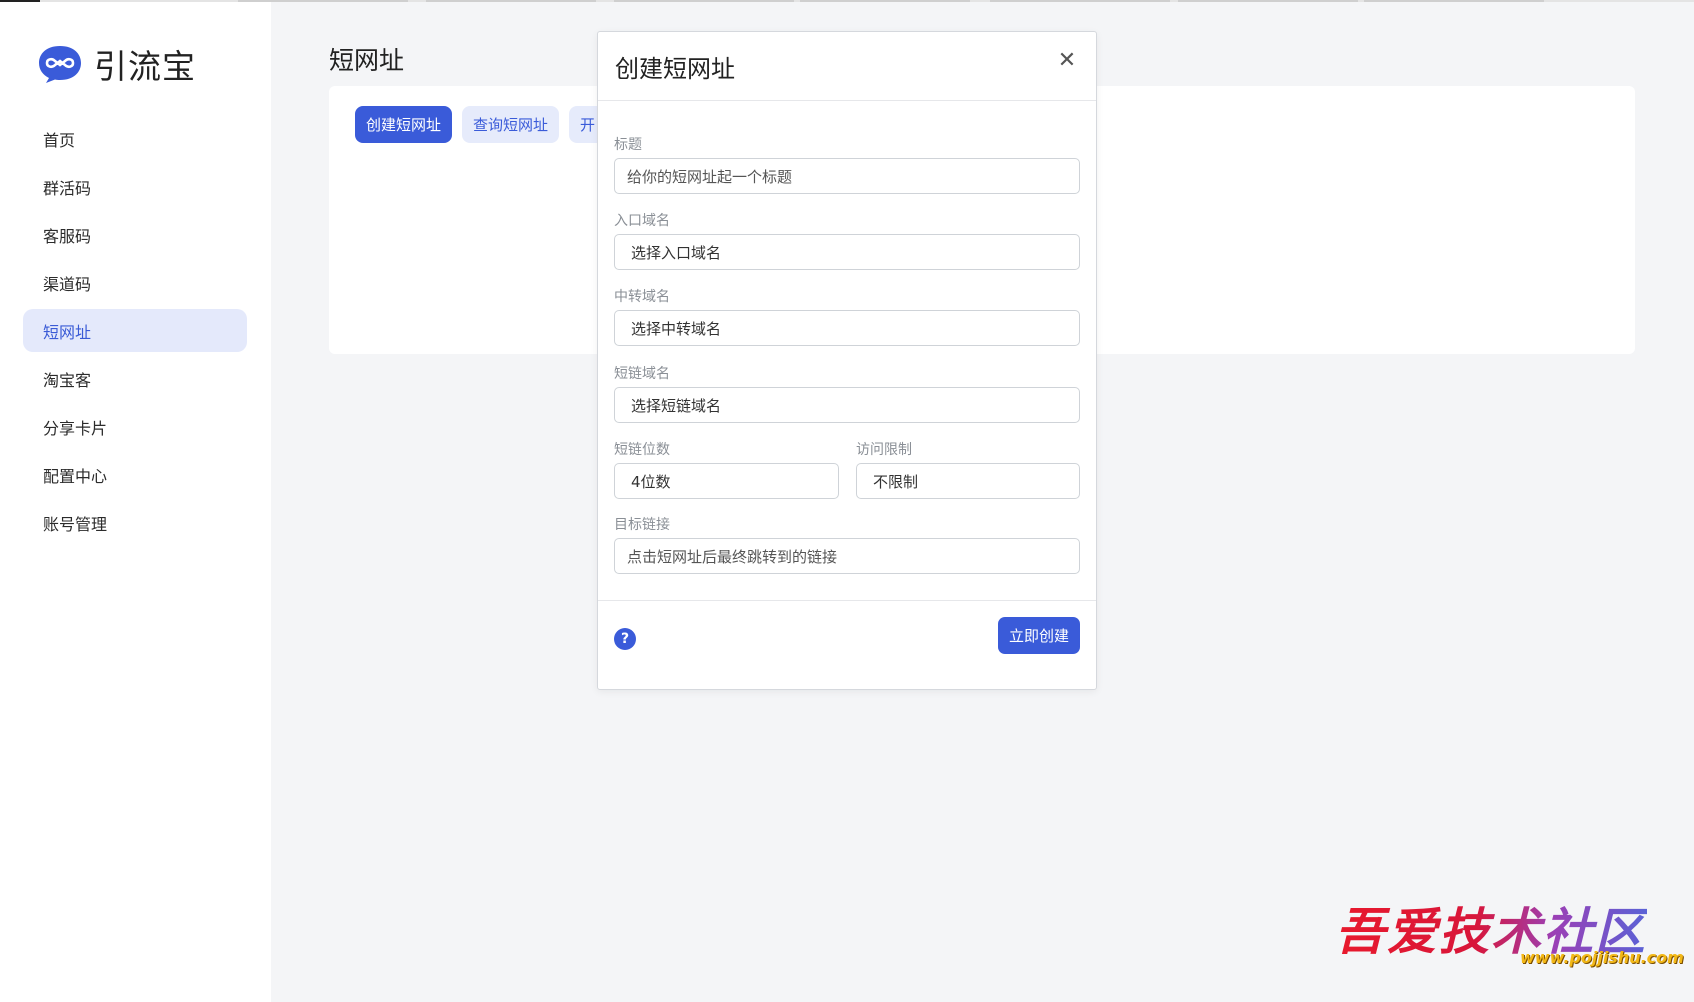 This screenshot has width=1694, height=1002. I want to click on app-logo: 引流宝, so click(117, 65).